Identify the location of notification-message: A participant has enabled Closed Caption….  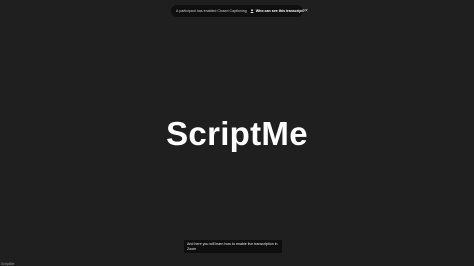
(211, 11).